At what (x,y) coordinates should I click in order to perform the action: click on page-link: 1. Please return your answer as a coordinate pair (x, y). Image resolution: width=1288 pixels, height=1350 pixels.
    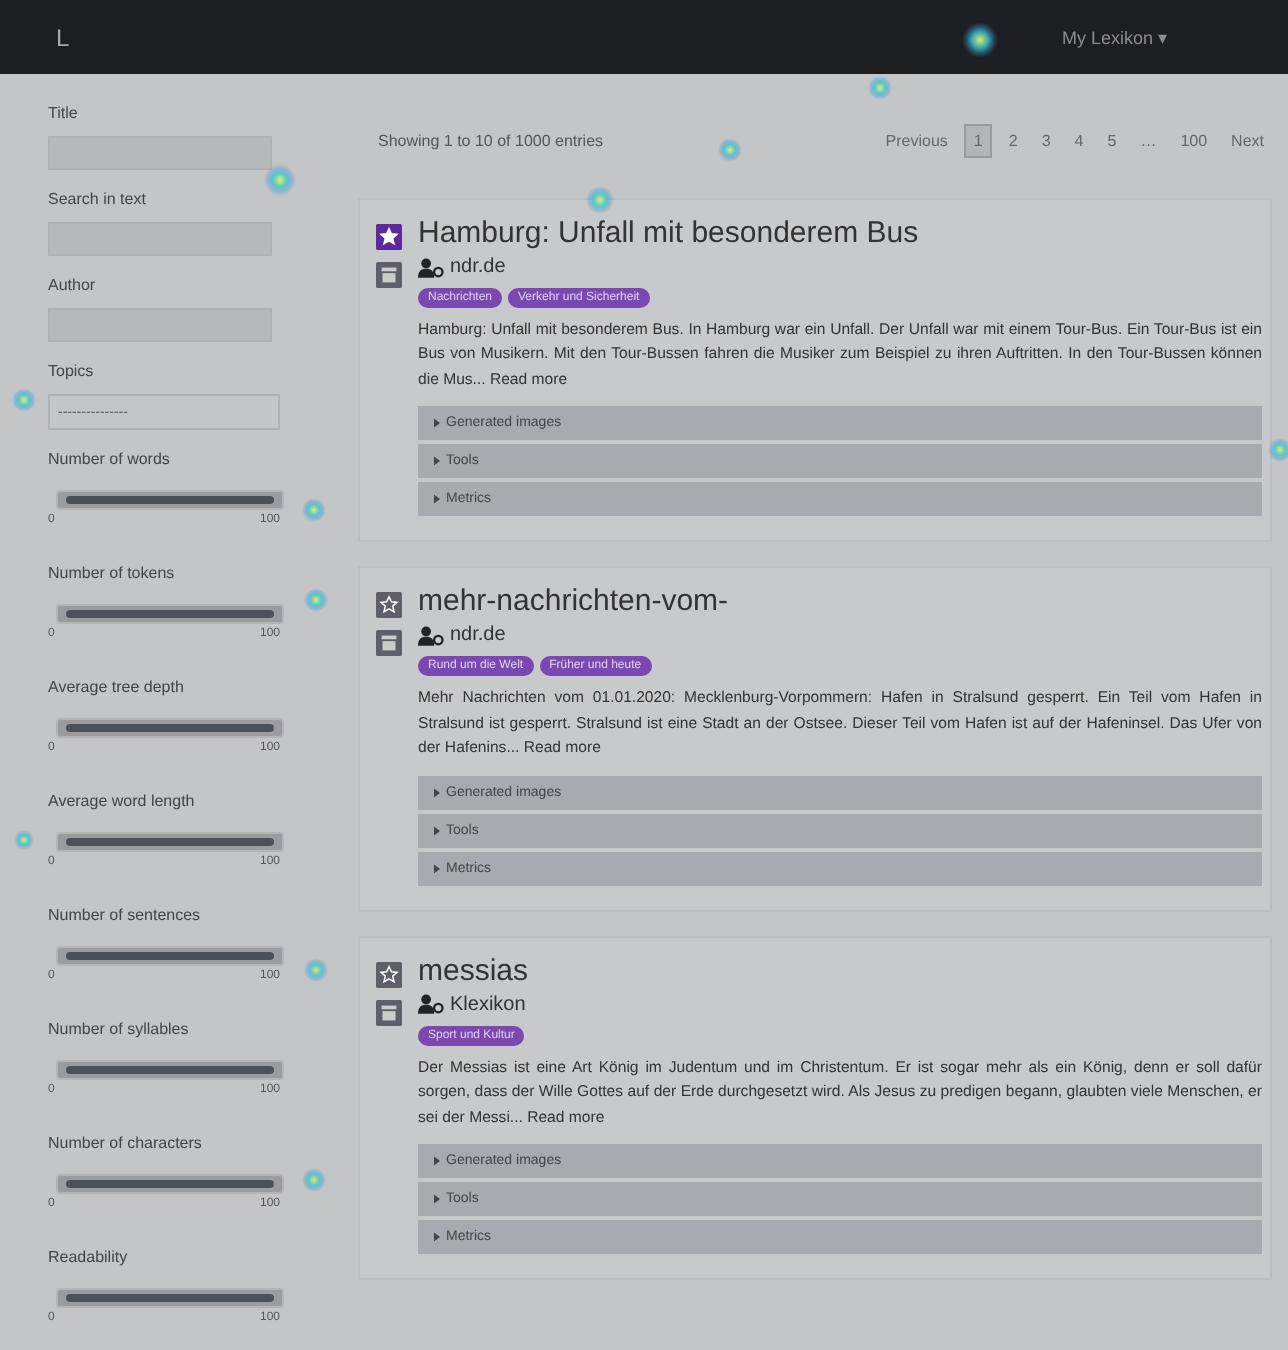
    Looking at the image, I should click on (978, 141).